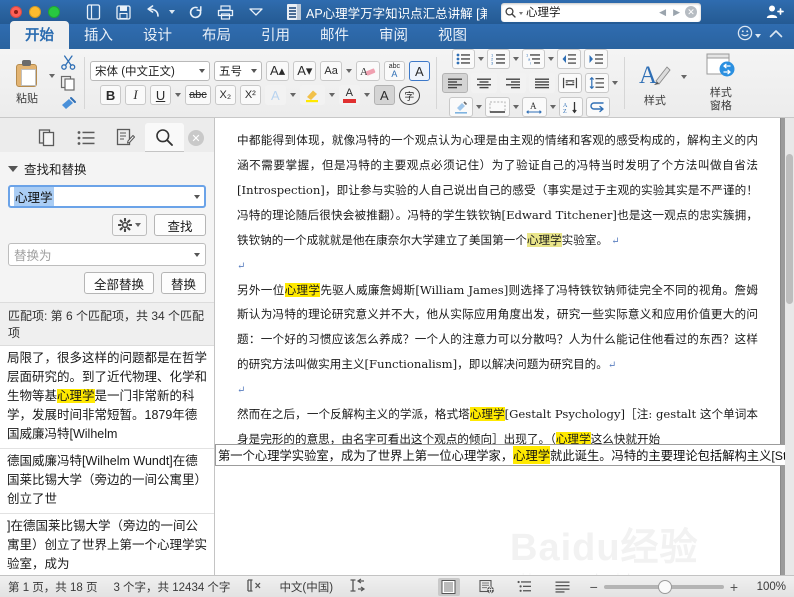 The height and width of the screenshot is (597, 794). I want to click on character-border-button: A, so click(419, 71).